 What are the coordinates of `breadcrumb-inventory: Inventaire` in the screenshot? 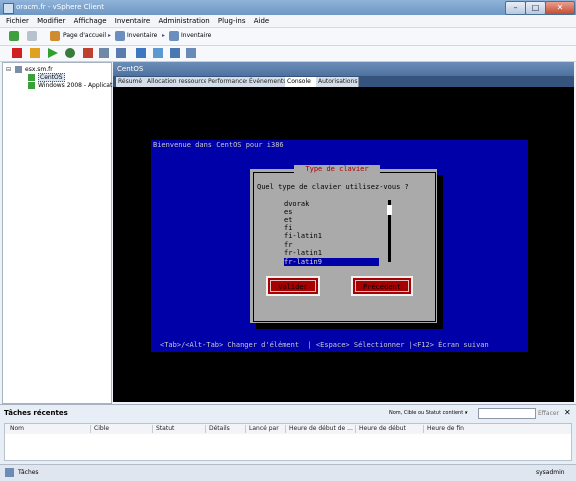 It's located at (142, 35).